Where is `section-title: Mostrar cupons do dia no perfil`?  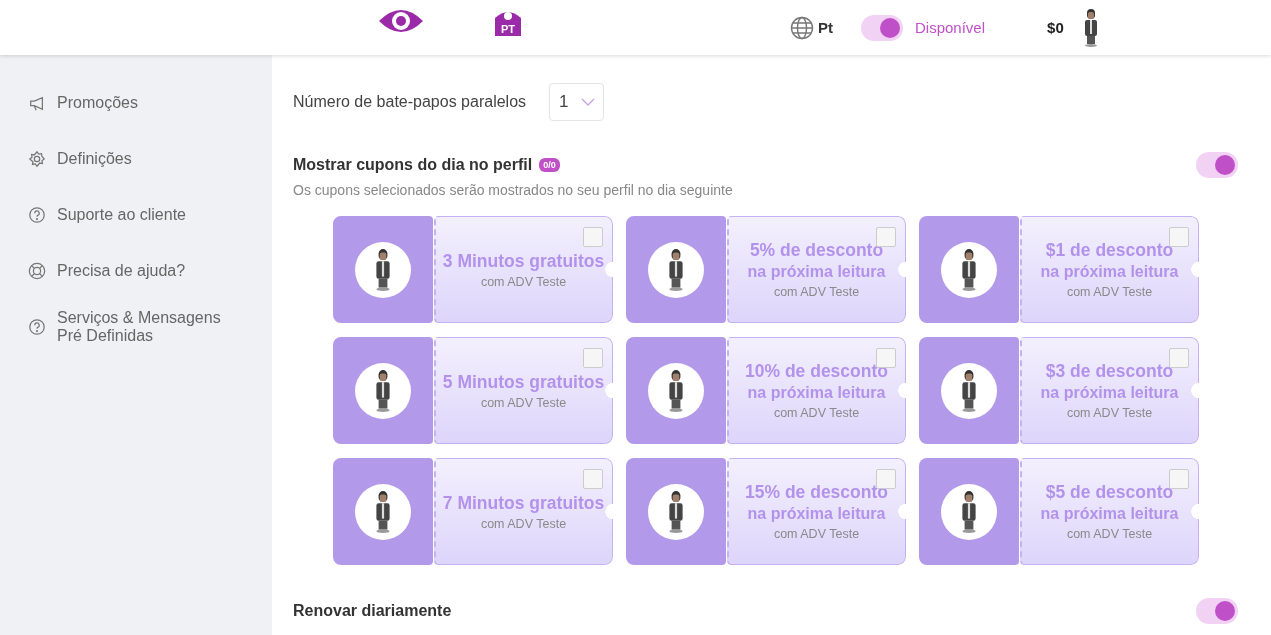 section-title: Mostrar cupons do dia no perfil is located at coordinates (413, 165).